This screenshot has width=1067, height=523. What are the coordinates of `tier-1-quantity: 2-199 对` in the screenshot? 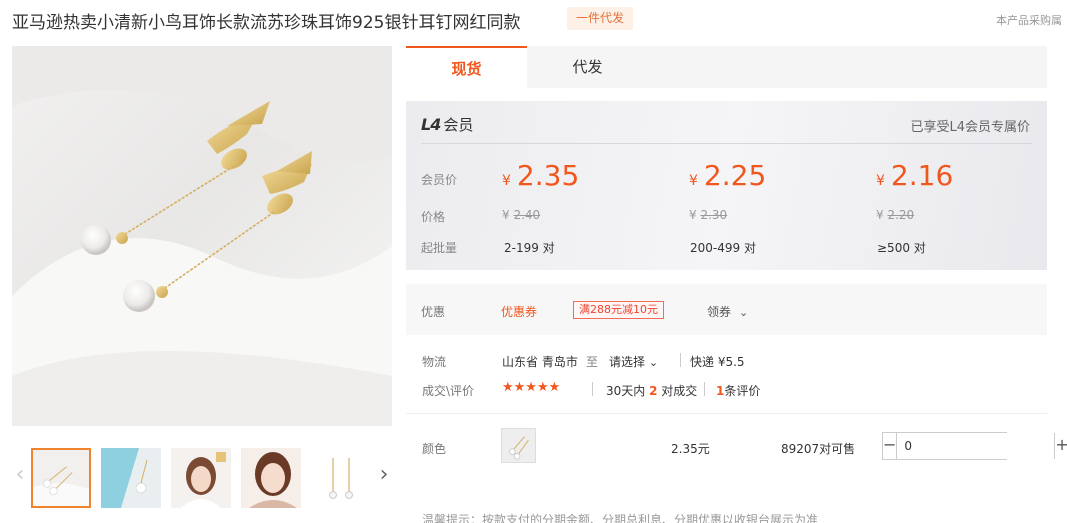 It's located at (529, 248).